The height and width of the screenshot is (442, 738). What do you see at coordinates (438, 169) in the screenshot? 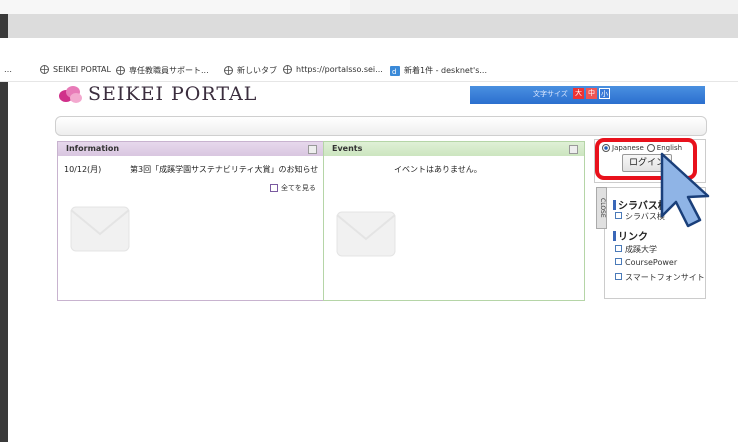
I see `events-empty-message: イベントはありません。` at bounding box center [438, 169].